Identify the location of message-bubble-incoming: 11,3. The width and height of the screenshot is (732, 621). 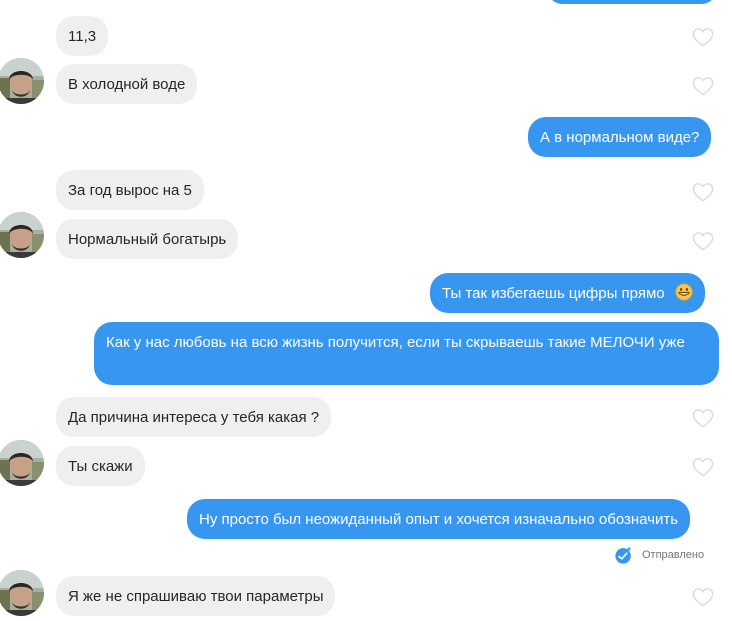
(82, 36).